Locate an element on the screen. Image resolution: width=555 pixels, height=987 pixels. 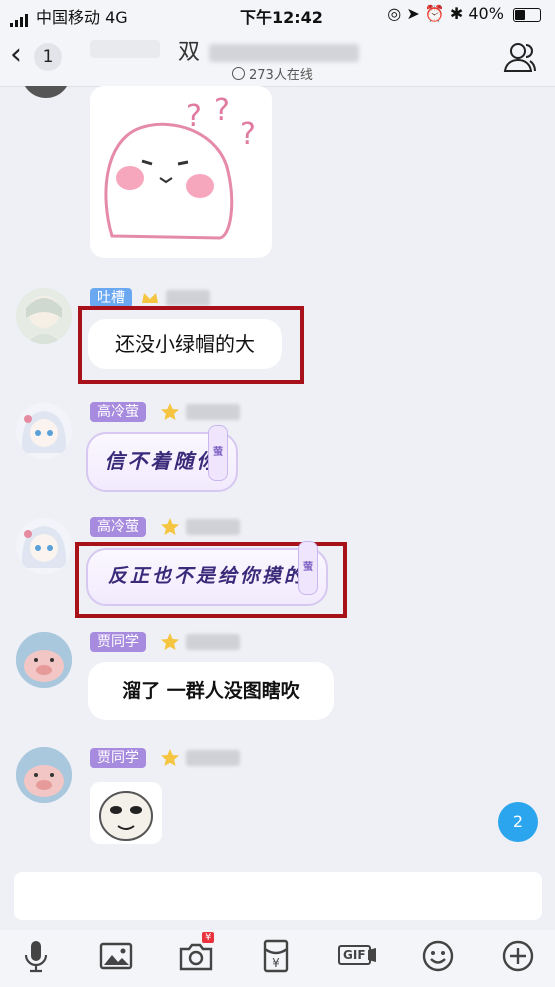
message-bubble: 还没小绿帽的大 is located at coordinates (185, 344).